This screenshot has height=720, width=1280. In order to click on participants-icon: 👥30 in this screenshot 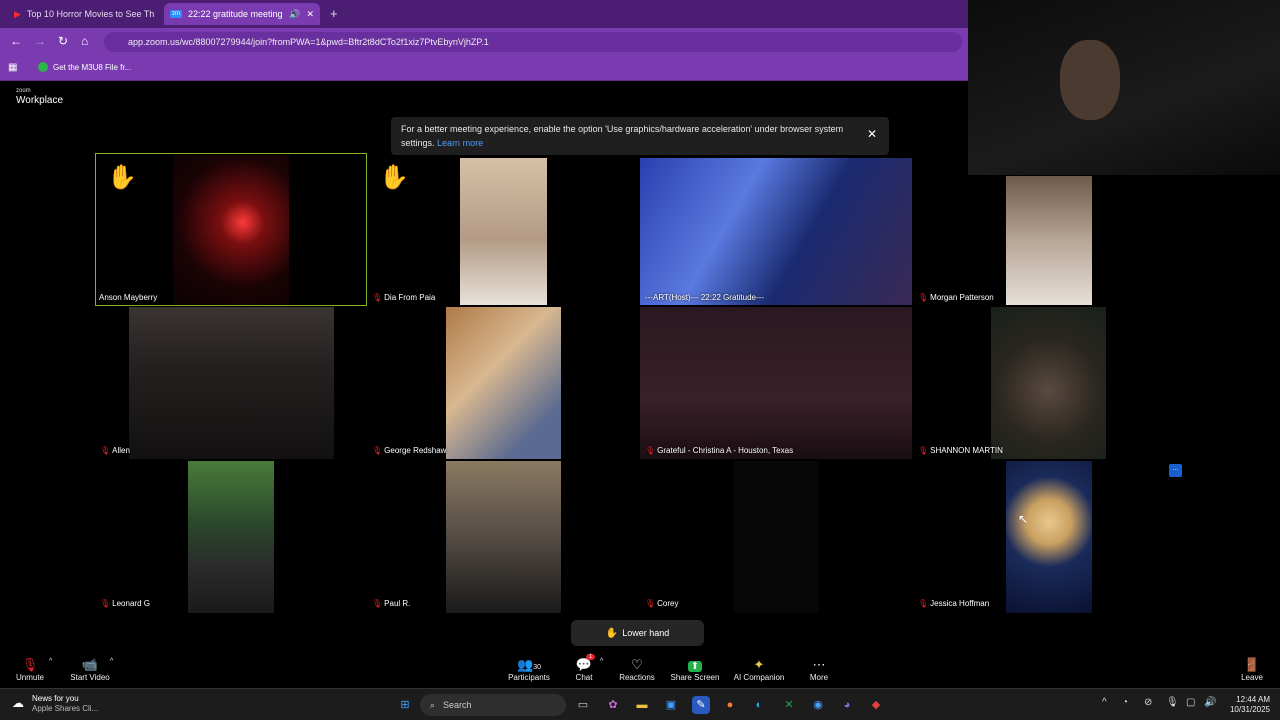, I will do `click(529, 664)`.